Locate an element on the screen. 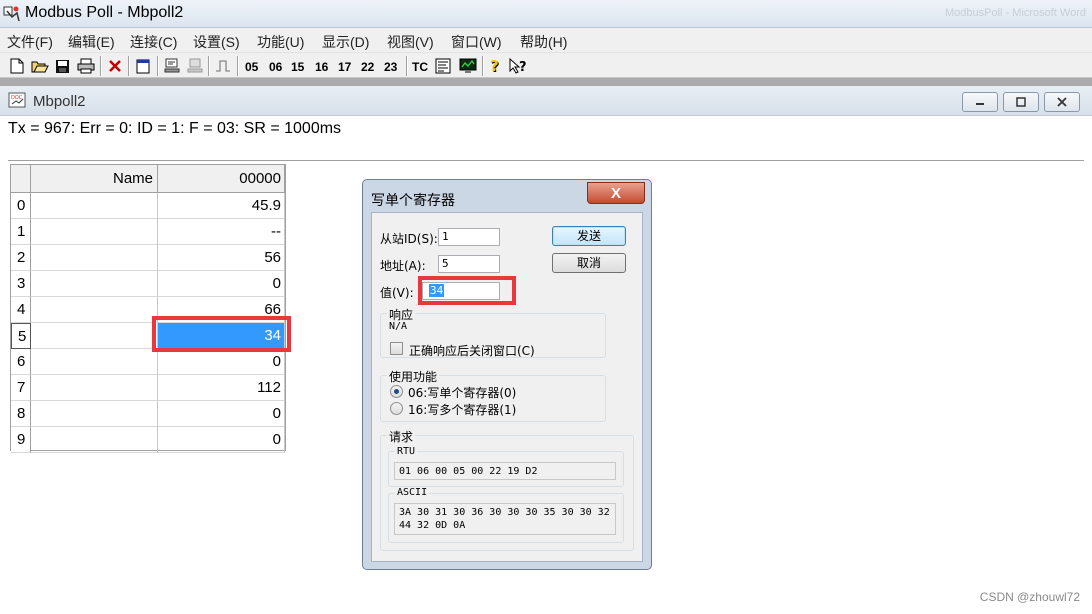 Image resolution: width=1092 pixels, height=614 pixels. modbus-poll-app-icon is located at coordinates (11, 14).